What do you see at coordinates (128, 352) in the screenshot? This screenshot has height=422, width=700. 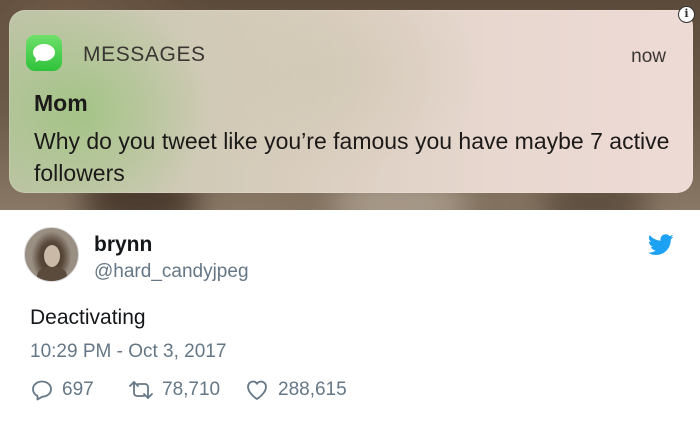 I see `tweet-timestamp: 10:29 PM - Oct 3, 2017` at bounding box center [128, 352].